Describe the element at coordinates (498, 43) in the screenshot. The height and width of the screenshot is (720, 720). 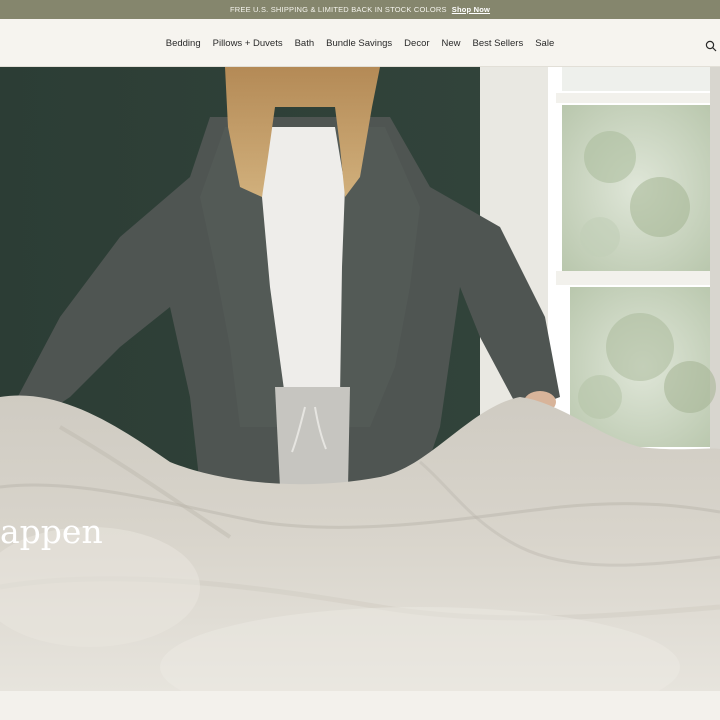
I see `nav-item-best-sellers: Best Sellers` at that location.